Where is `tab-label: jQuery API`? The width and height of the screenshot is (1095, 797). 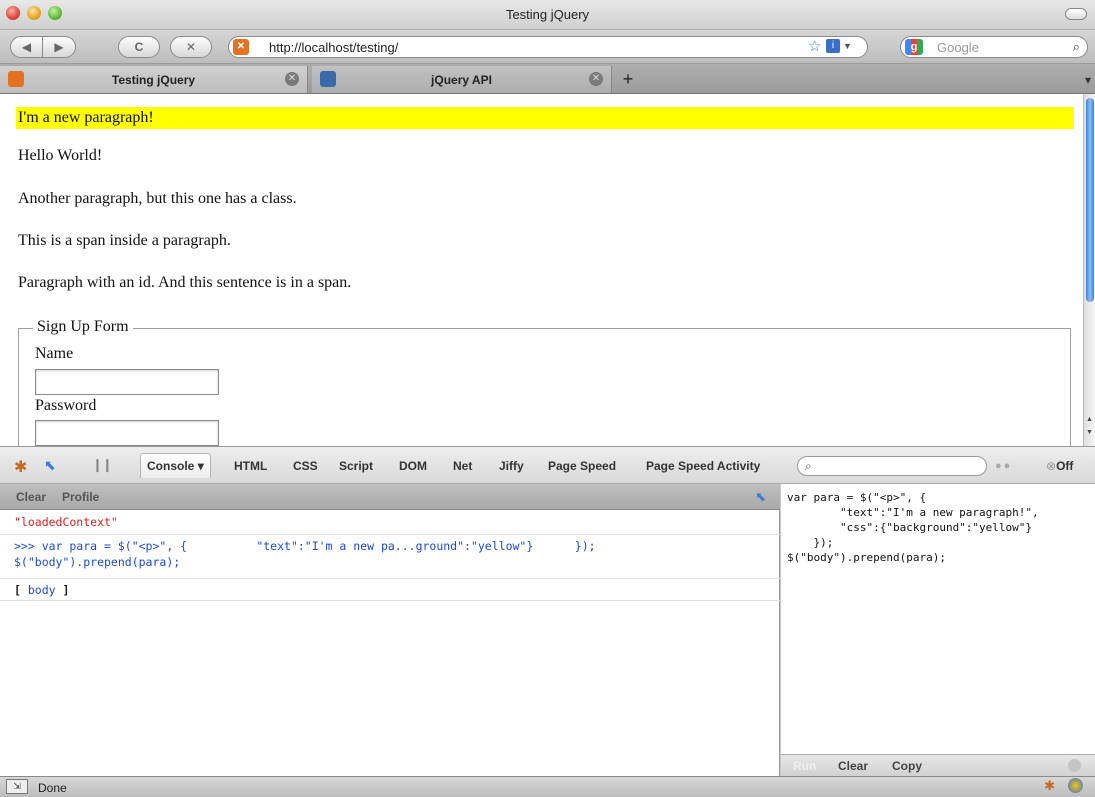 tab-label: jQuery API is located at coordinates (461, 79).